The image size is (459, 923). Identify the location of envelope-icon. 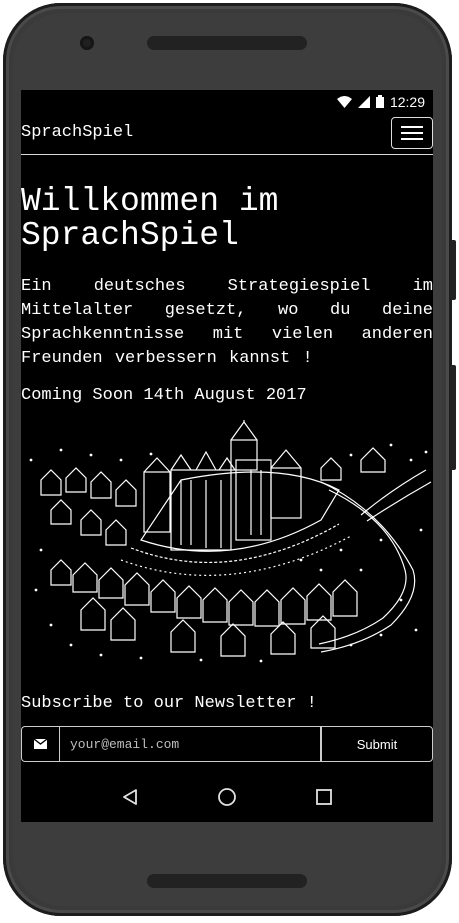
(40, 744).